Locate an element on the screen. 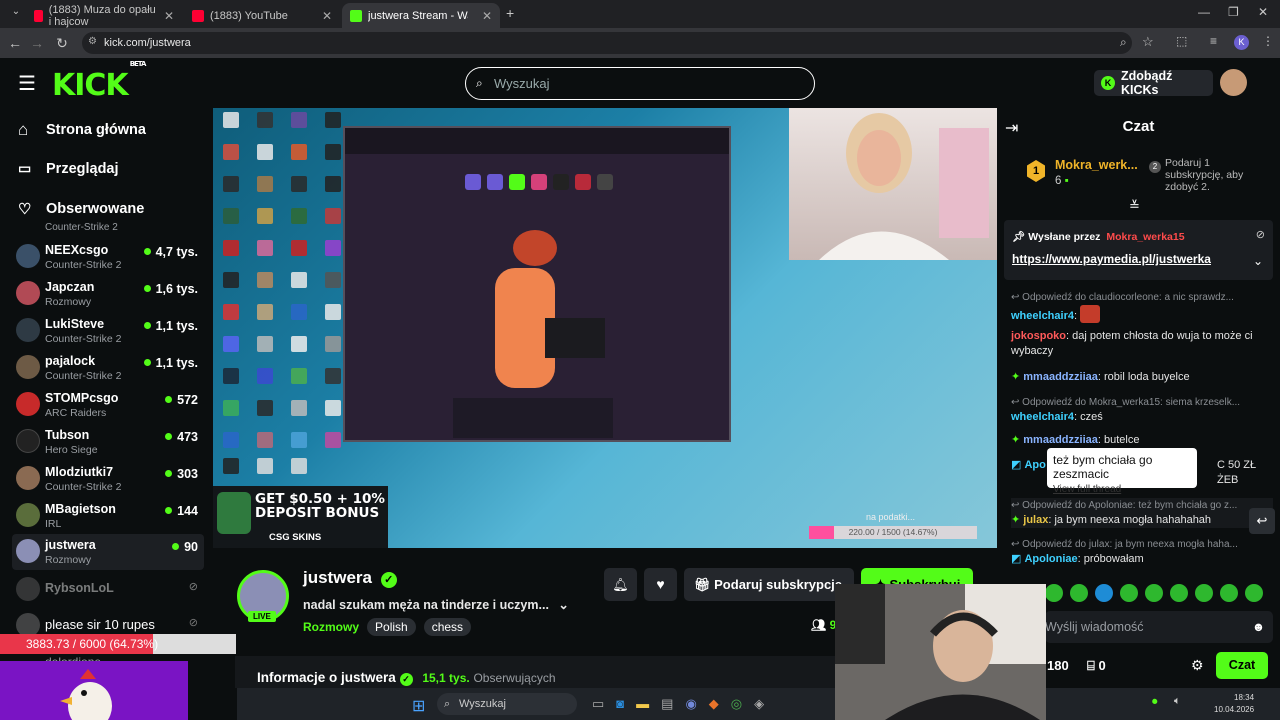  volume-icon: 🔈︎ is located at coordinates (1177, 701).